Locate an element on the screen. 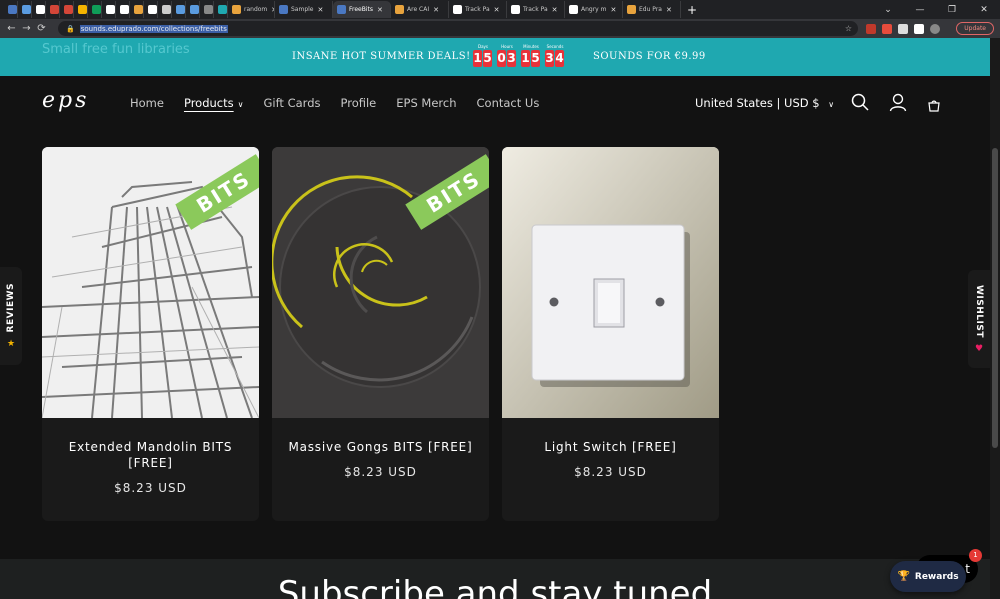 The width and height of the screenshot is (1000, 599). product-card: BITS Massive Gongs BITS [FREE] $8.23 USD is located at coordinates (380, 334).